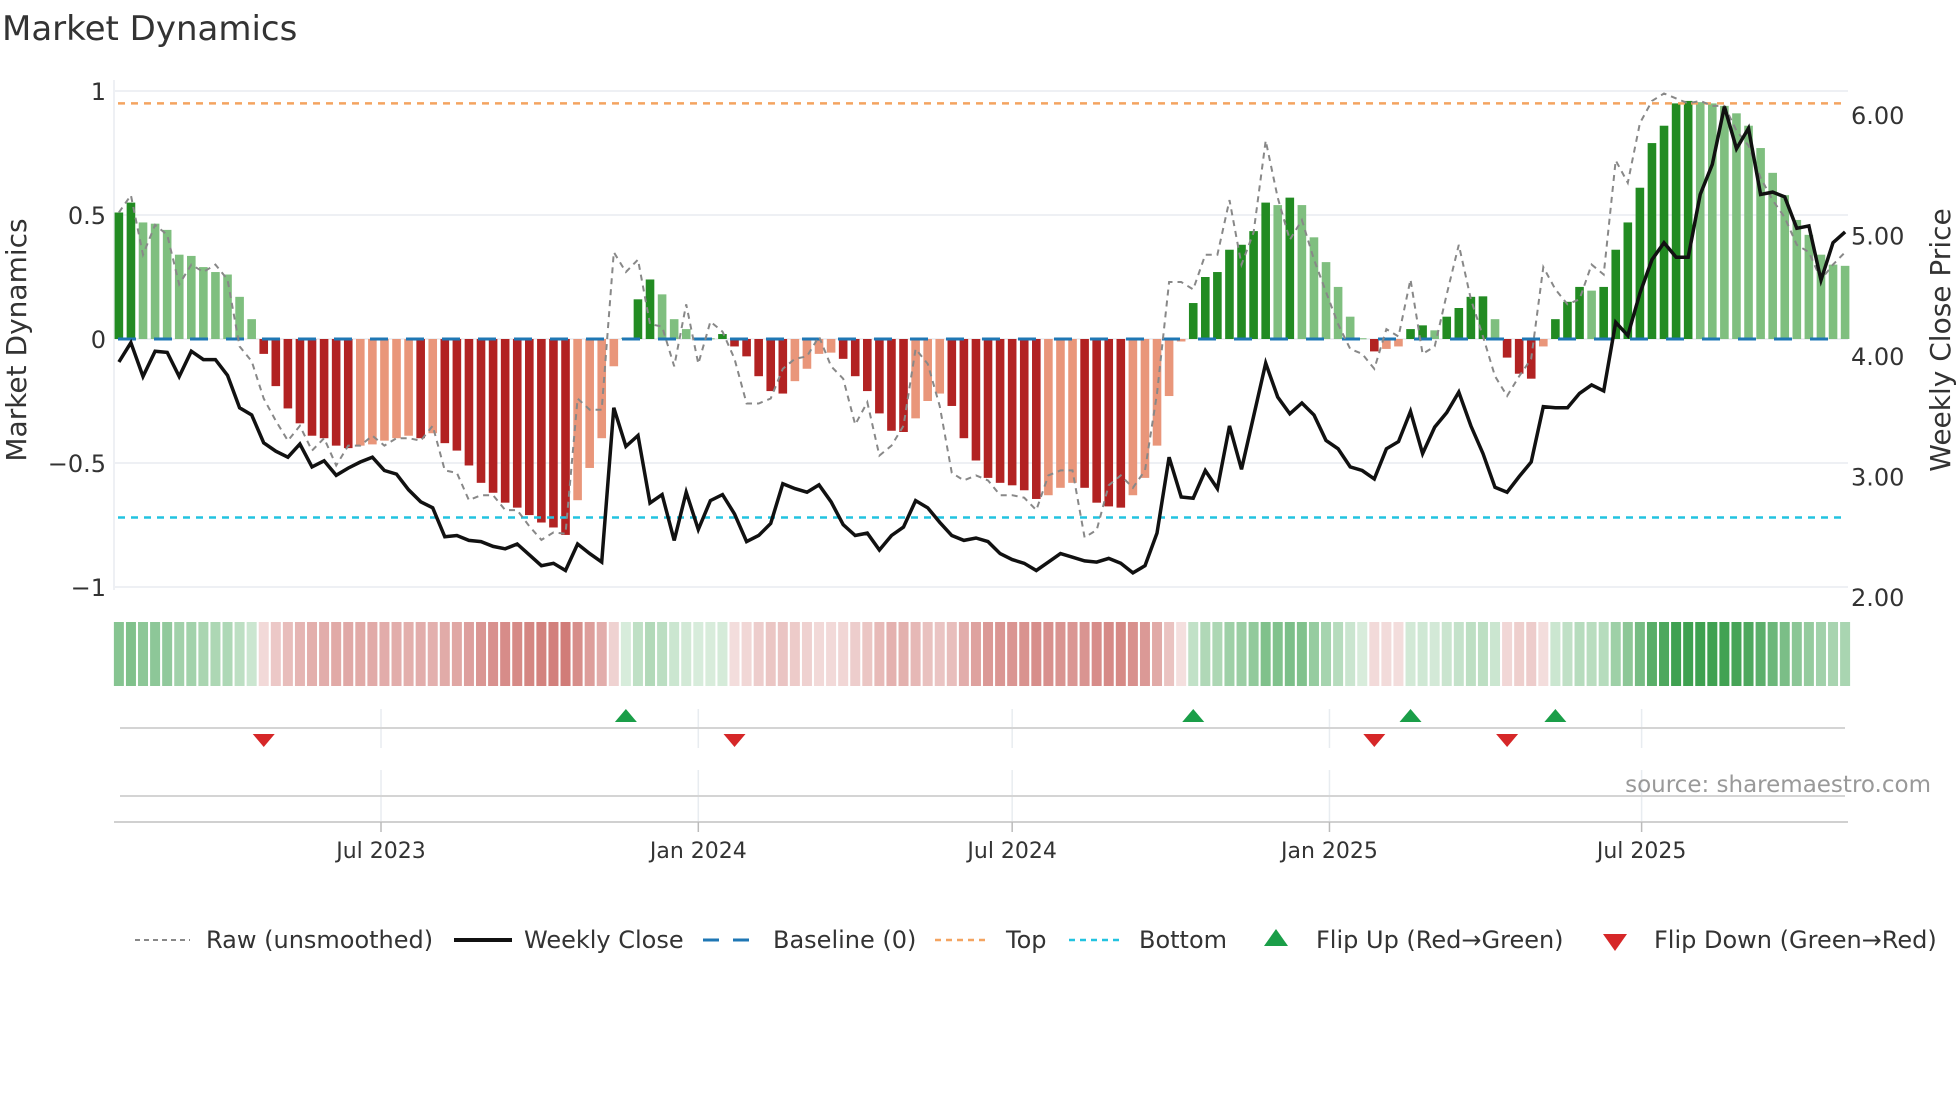 The image size is (1960, 1102). What do you see at coordinates (569, 940) in the screenshot?
I see `legend-item-close: Weekly Close` at bounding box center [569, 940].